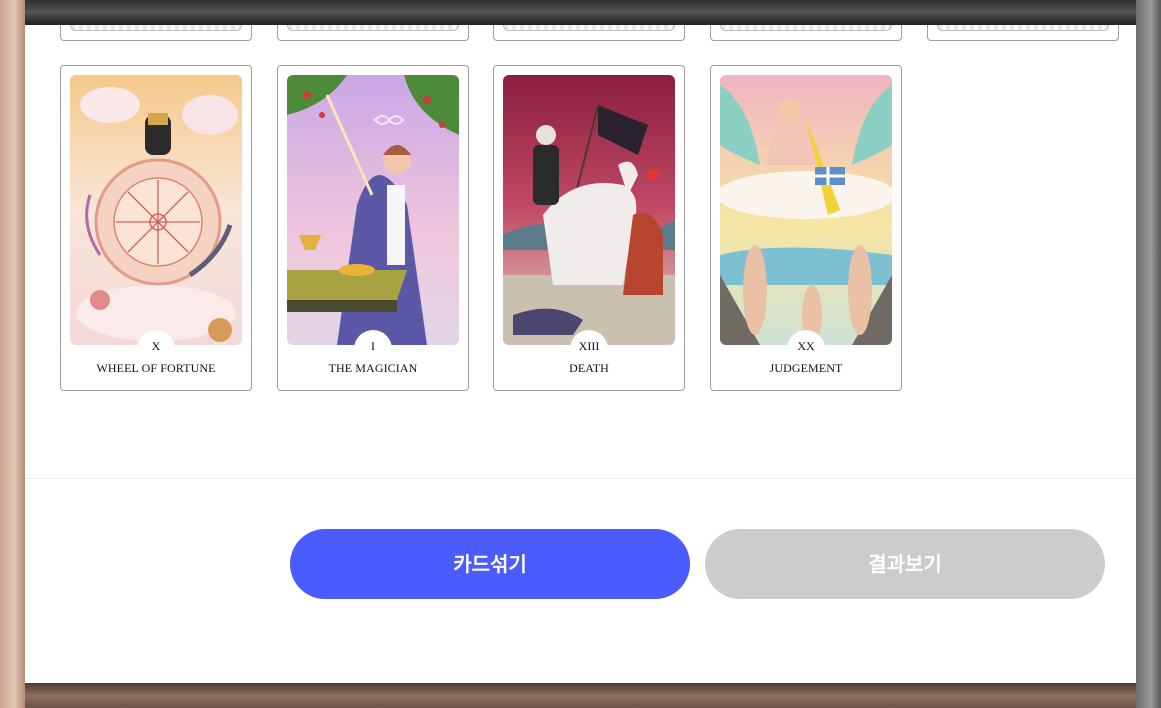 This screenshot has width=1161, height=708. What do you see at coordinates (806, 210) in the screenshot?
I see `judgement-illustration` at bounding box center [806, 210].